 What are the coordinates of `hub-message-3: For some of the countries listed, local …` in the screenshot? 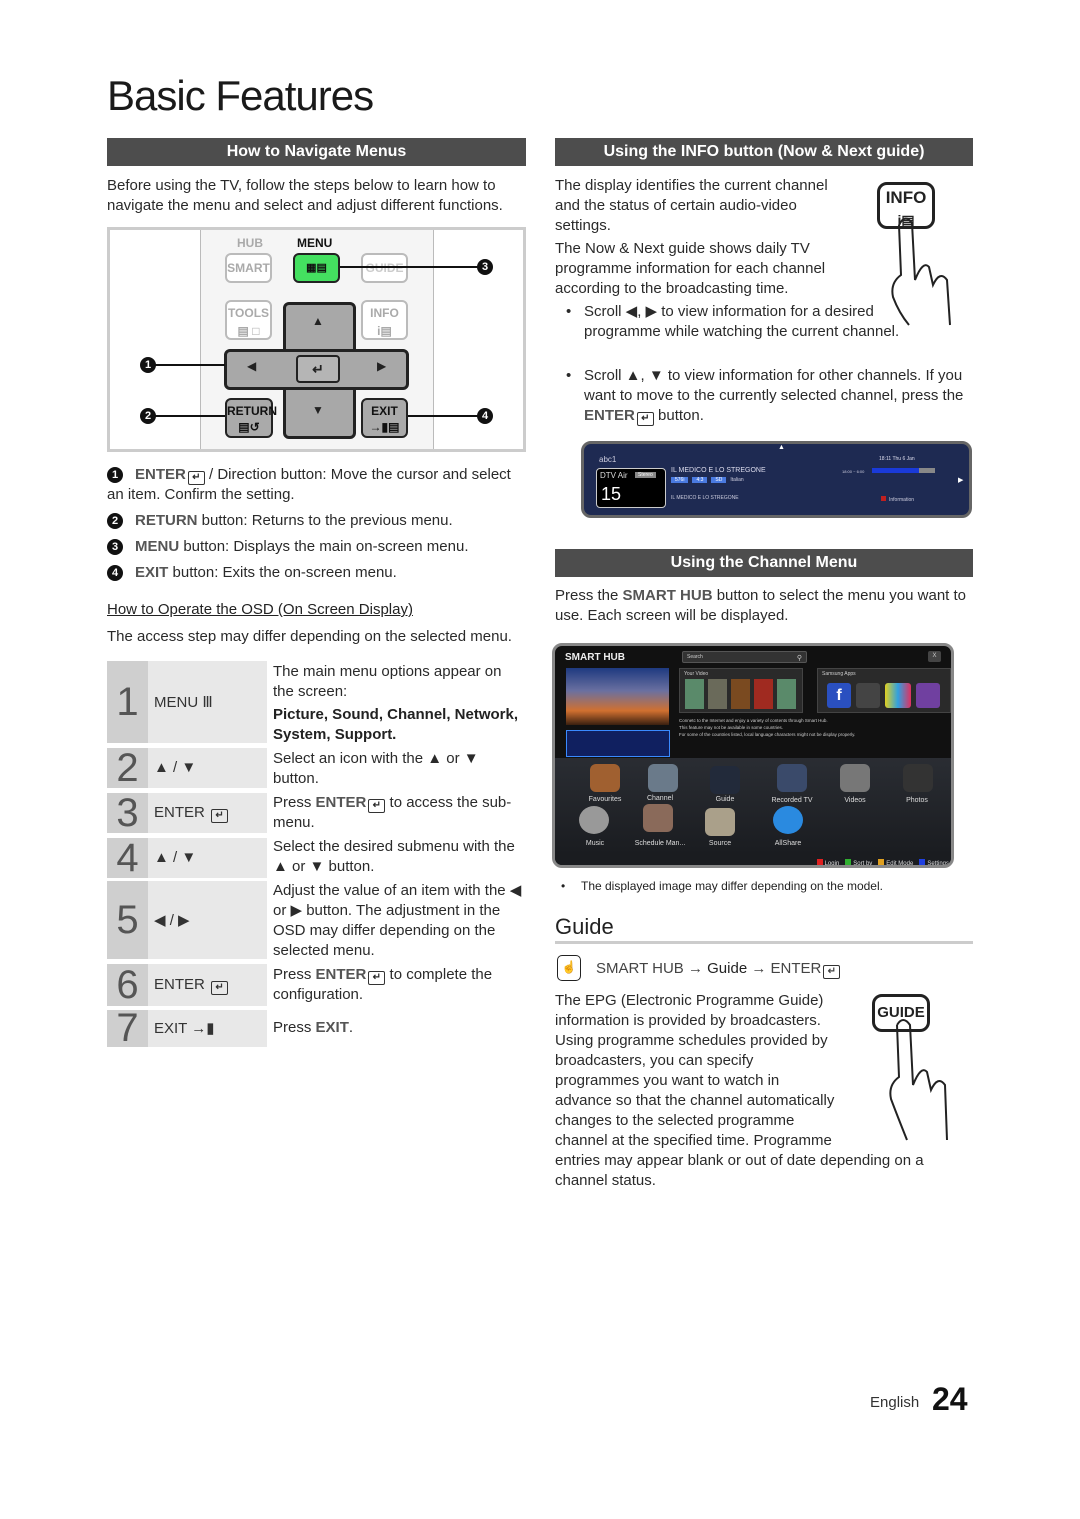 It's located at (767, 734).